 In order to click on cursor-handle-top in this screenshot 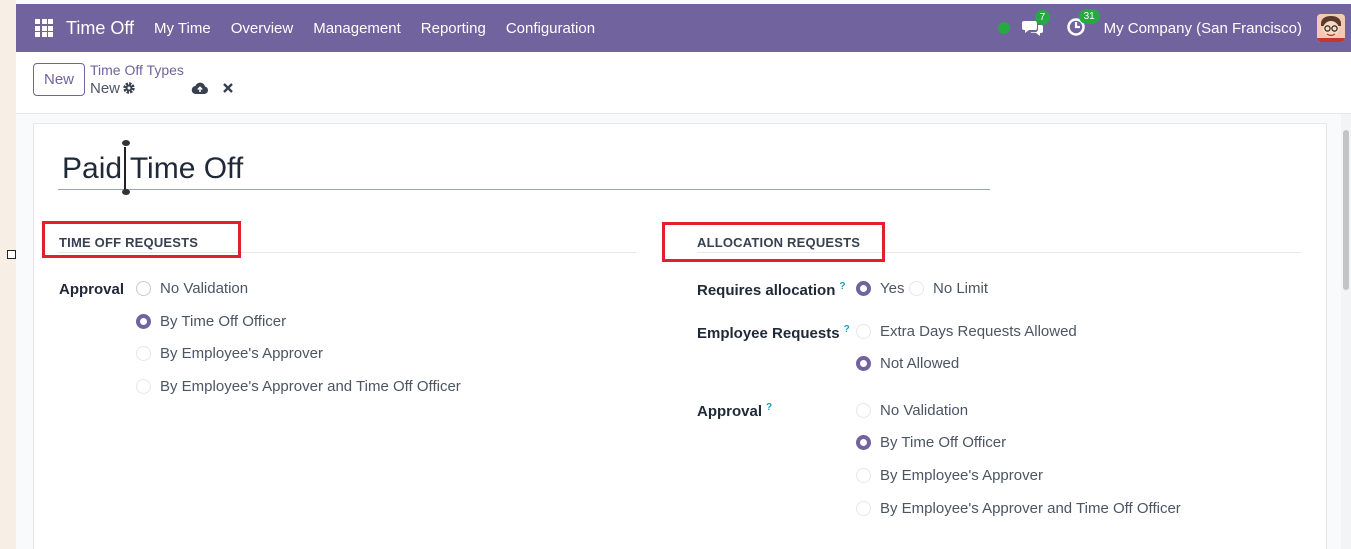, I will do `click(126, 143)`.